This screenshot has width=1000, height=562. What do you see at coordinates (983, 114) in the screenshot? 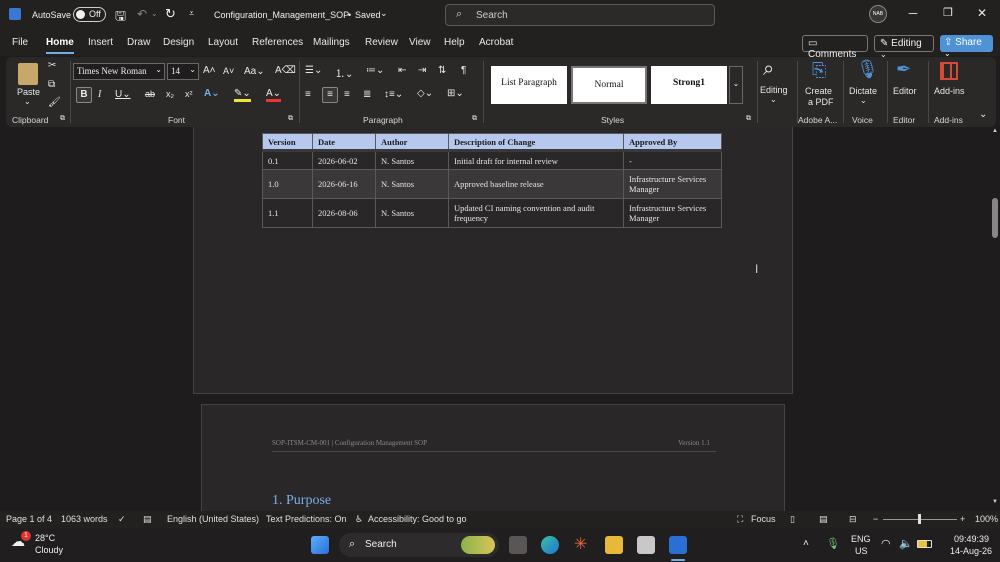
I see `collapse-ribbon-icon: ⌄` at bounding box center [983, 114].